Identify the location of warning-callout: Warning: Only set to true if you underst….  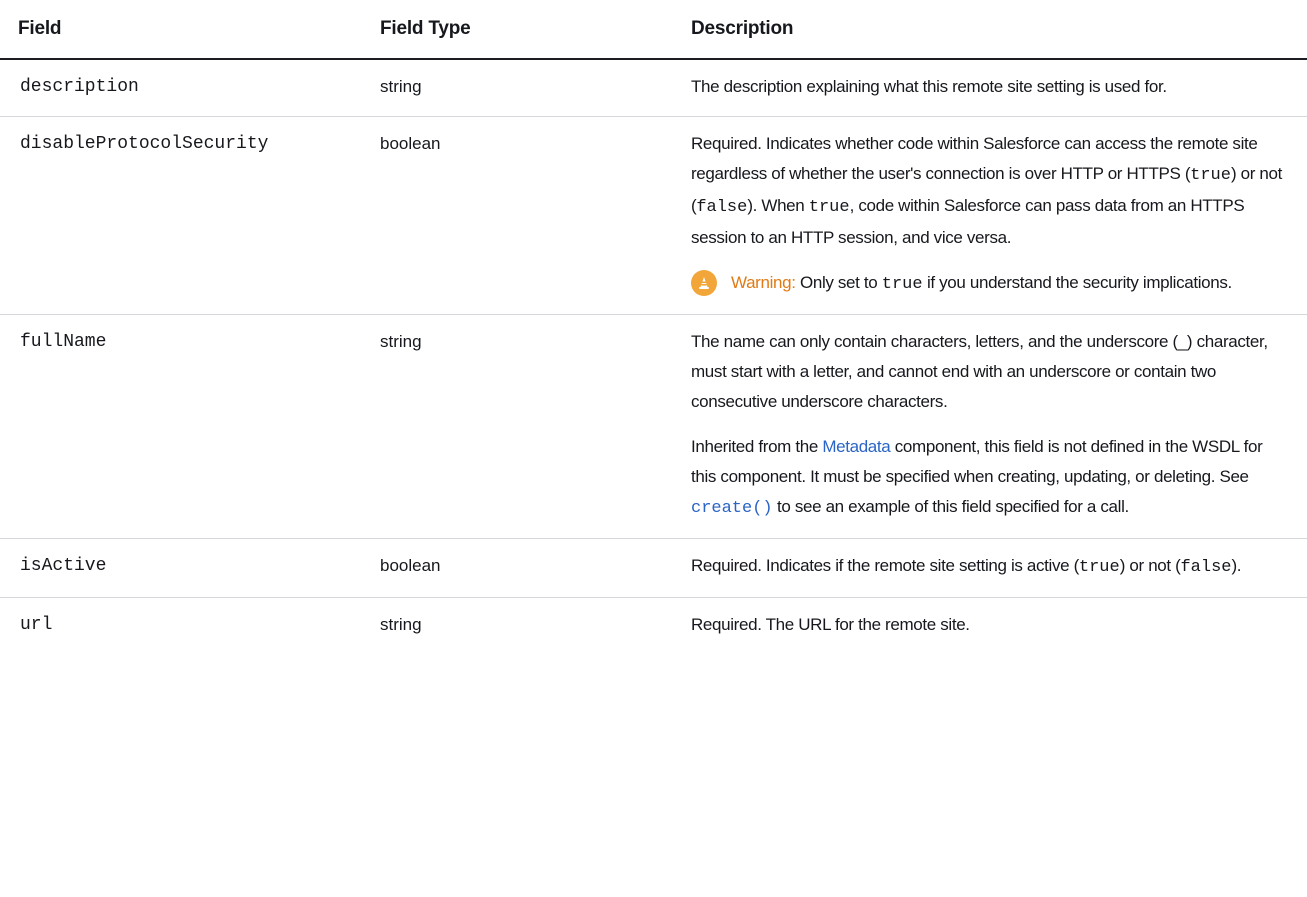
(990, 284).